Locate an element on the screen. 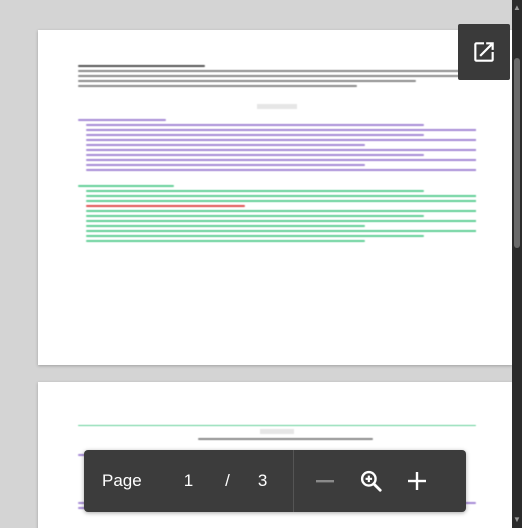 The width and height of the screenshot is (522, 528). magnifier-plus-icon is located at coordinates (371, 481).